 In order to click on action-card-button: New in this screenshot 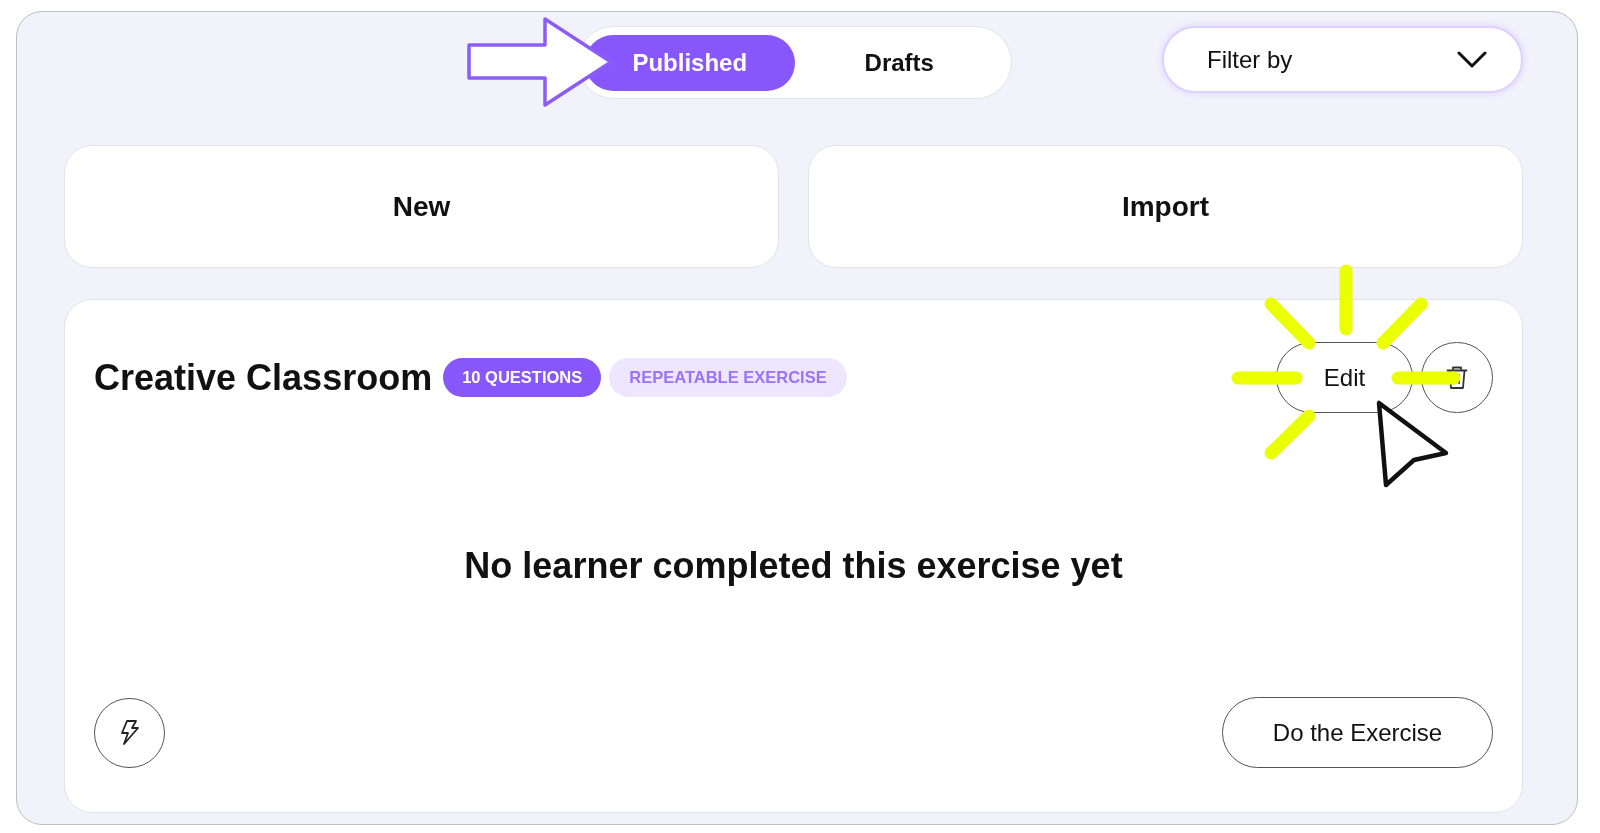, I will do `click(421, 206)`.